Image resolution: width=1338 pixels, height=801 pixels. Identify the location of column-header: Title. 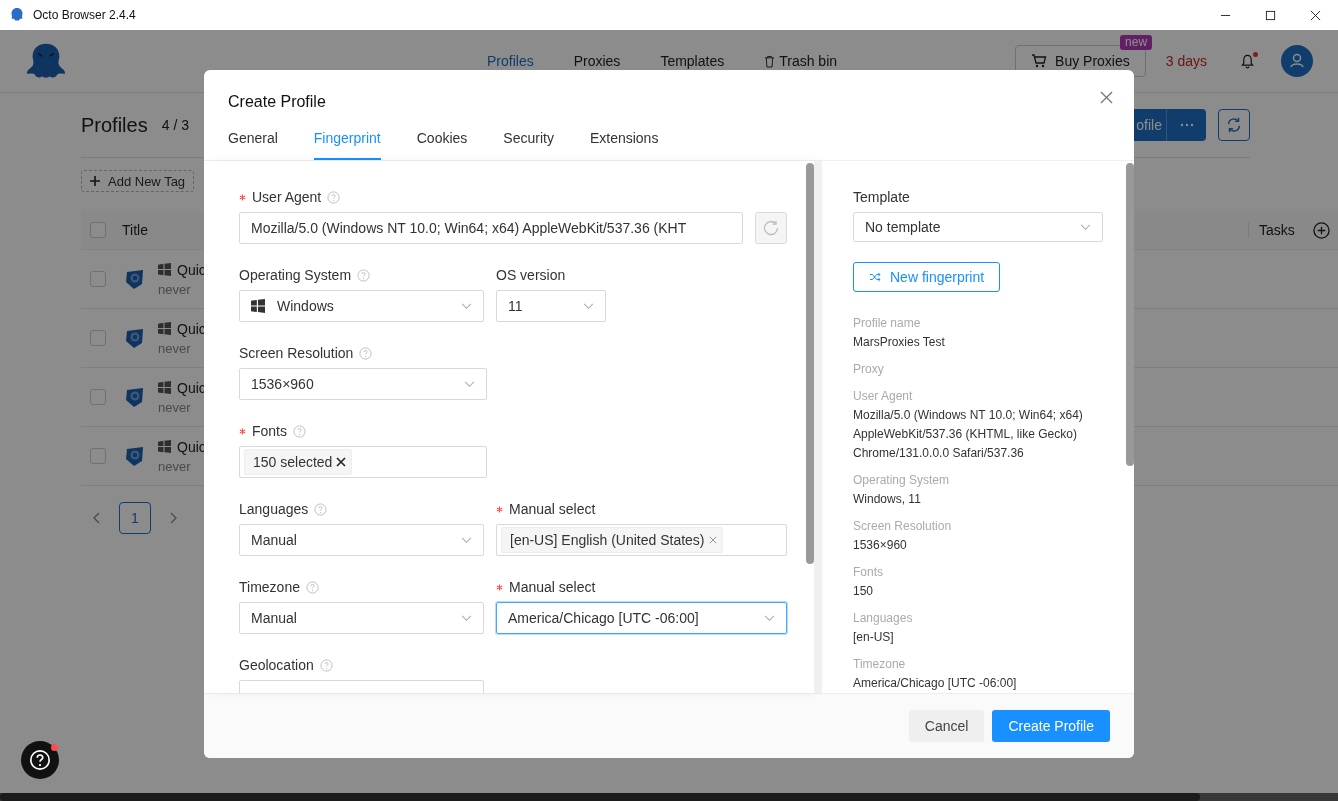
(135, 230).